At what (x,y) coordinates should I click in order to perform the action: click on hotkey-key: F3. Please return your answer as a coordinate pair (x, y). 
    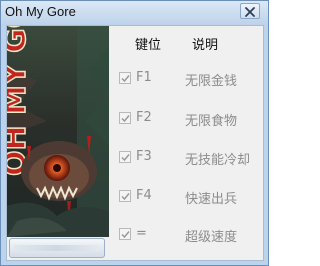
    Looking at the image, I should click on (144, 156).